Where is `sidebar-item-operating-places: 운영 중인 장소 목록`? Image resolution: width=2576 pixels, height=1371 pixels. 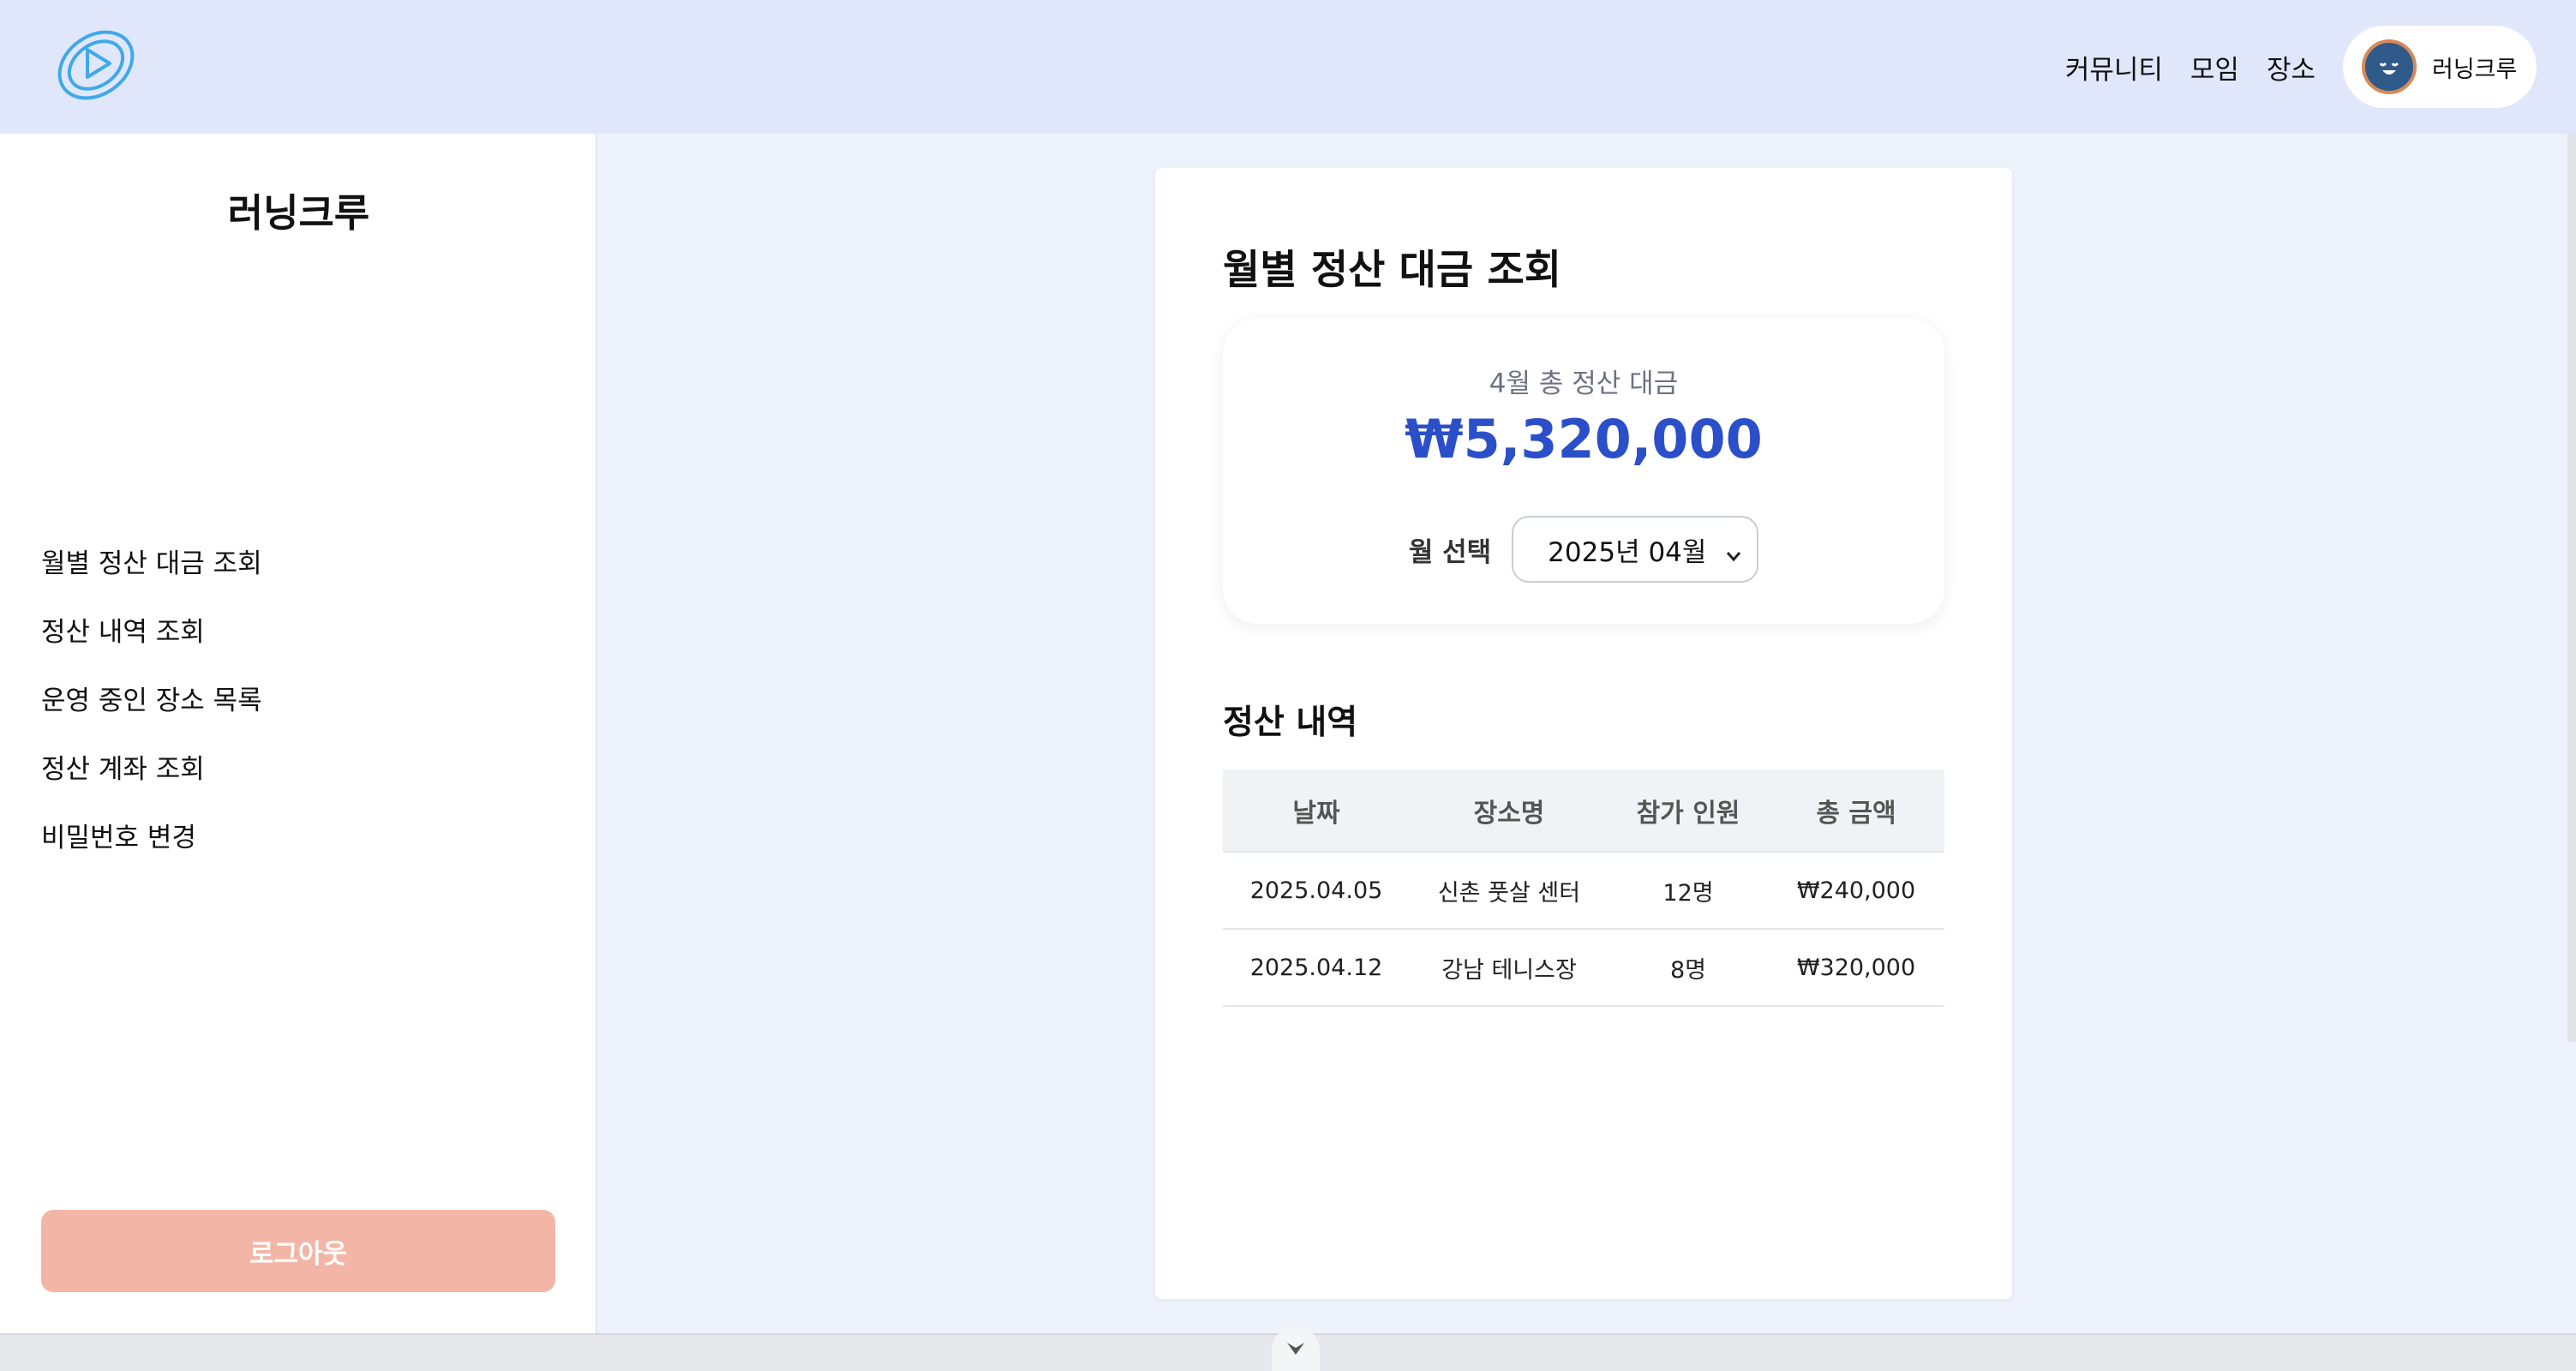 sidebar-item-operating-places: 운영 중인 장소 목록 is located at coordinates (151, 717).